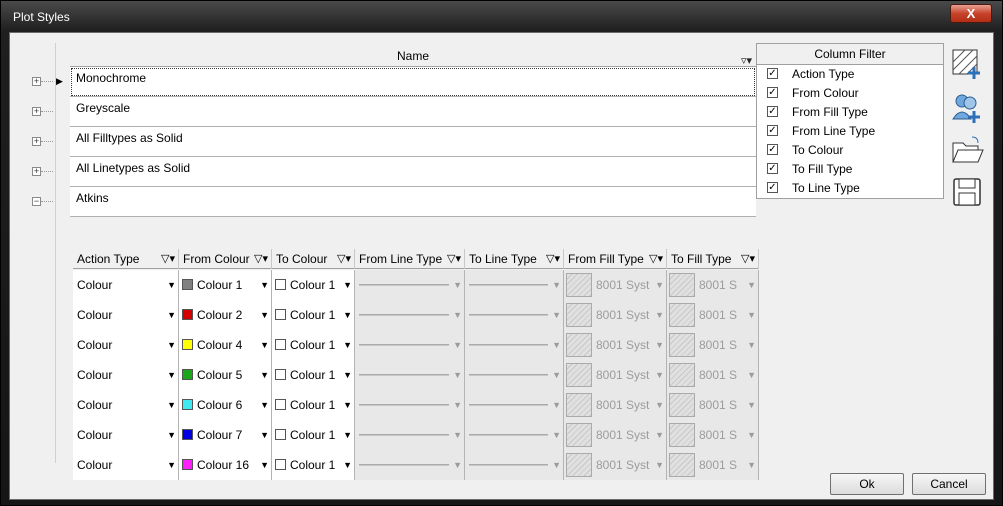  Describe the element at coordinates (850, 74) in the screenshot. I see `column-filter-item: ✓ Action Type` at that location.